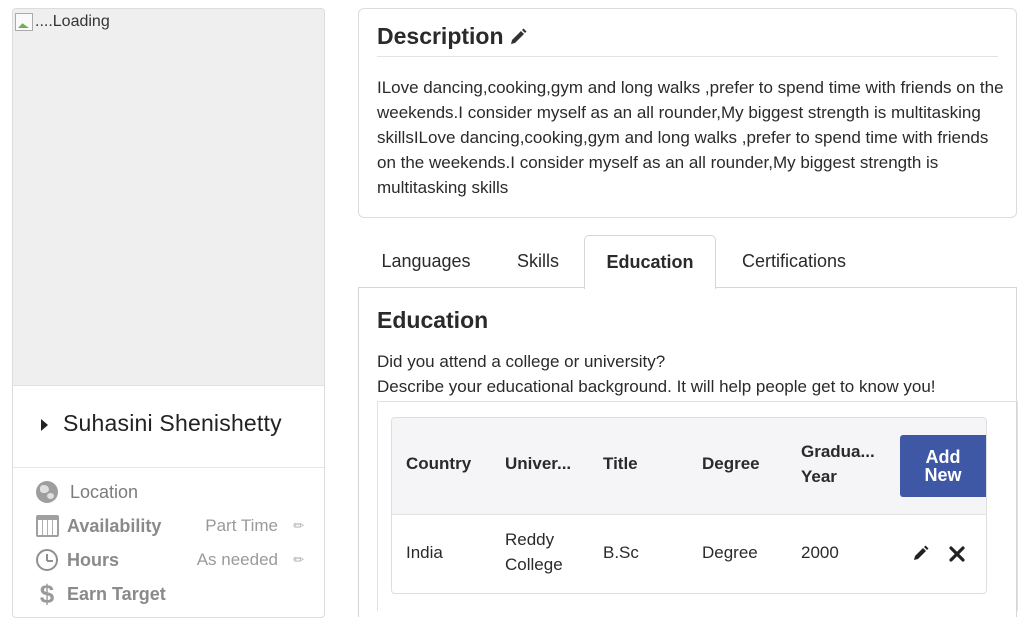 Image resolution: width=1020 pixels, height=618 pixels. Describe the element at coordinates (172, 423) in the screenshot. I see `profile-name: Suhasini Shenishetty` at that location.